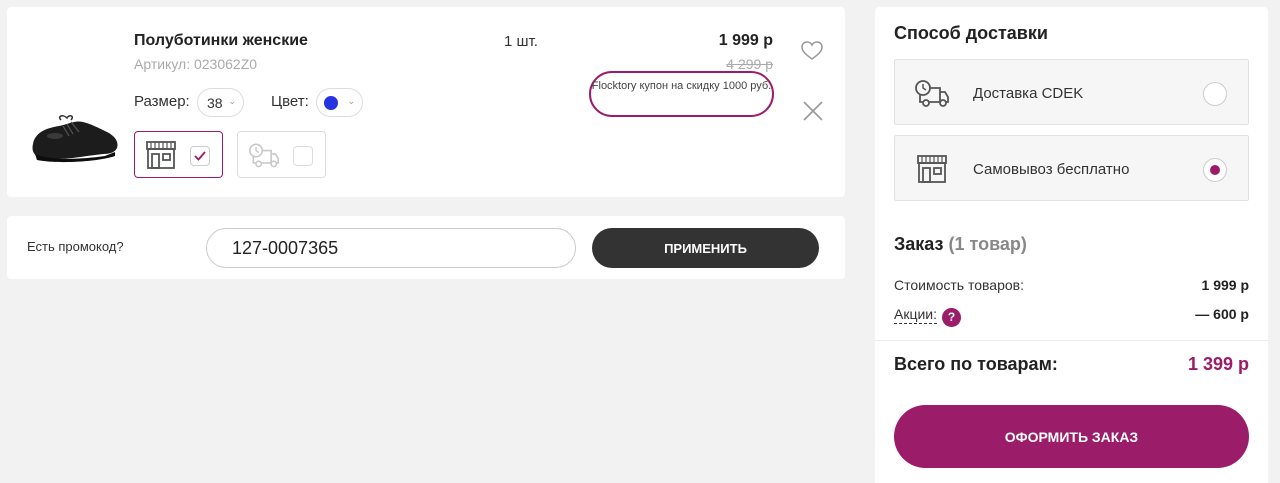 The width and height of the screenshot is (1280, 483). What do you see at coordinates (919, 244) in the screenshot?
I see `order-title: Заказ` at bounding box center [919, 244].